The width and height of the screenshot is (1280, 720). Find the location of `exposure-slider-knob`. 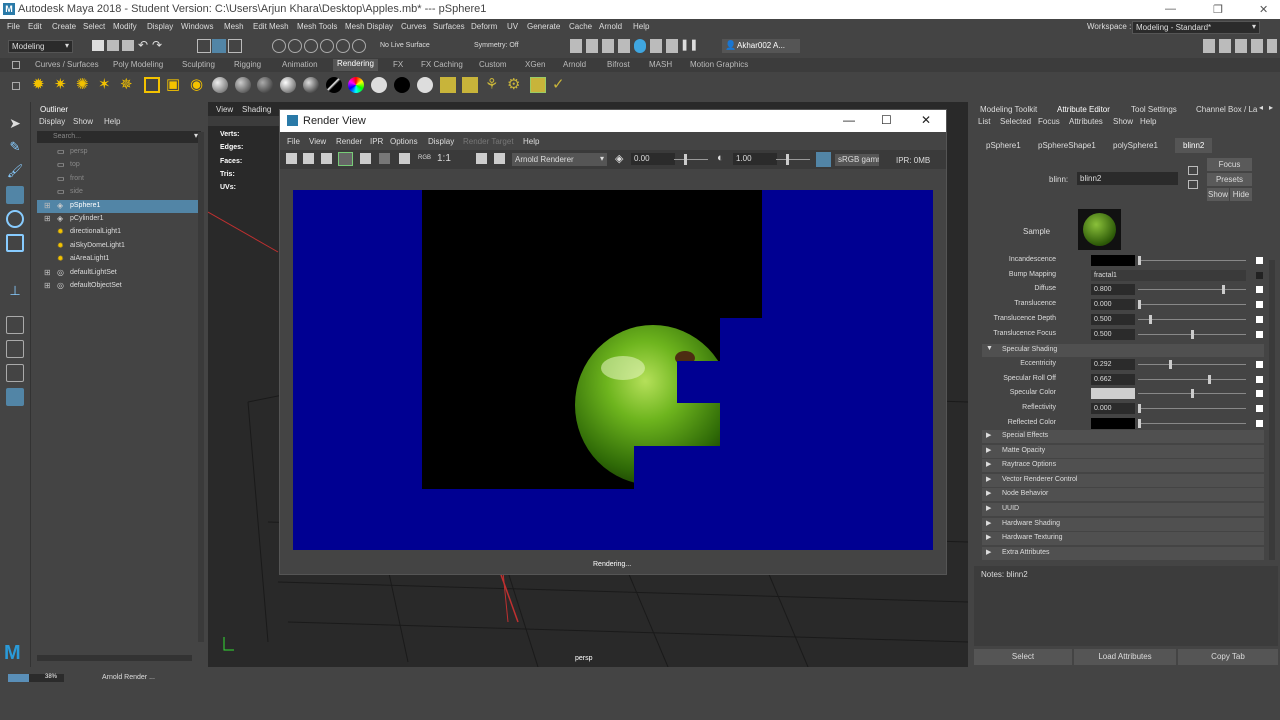

exposure-slider-knob is located at coordinates (685, 159).